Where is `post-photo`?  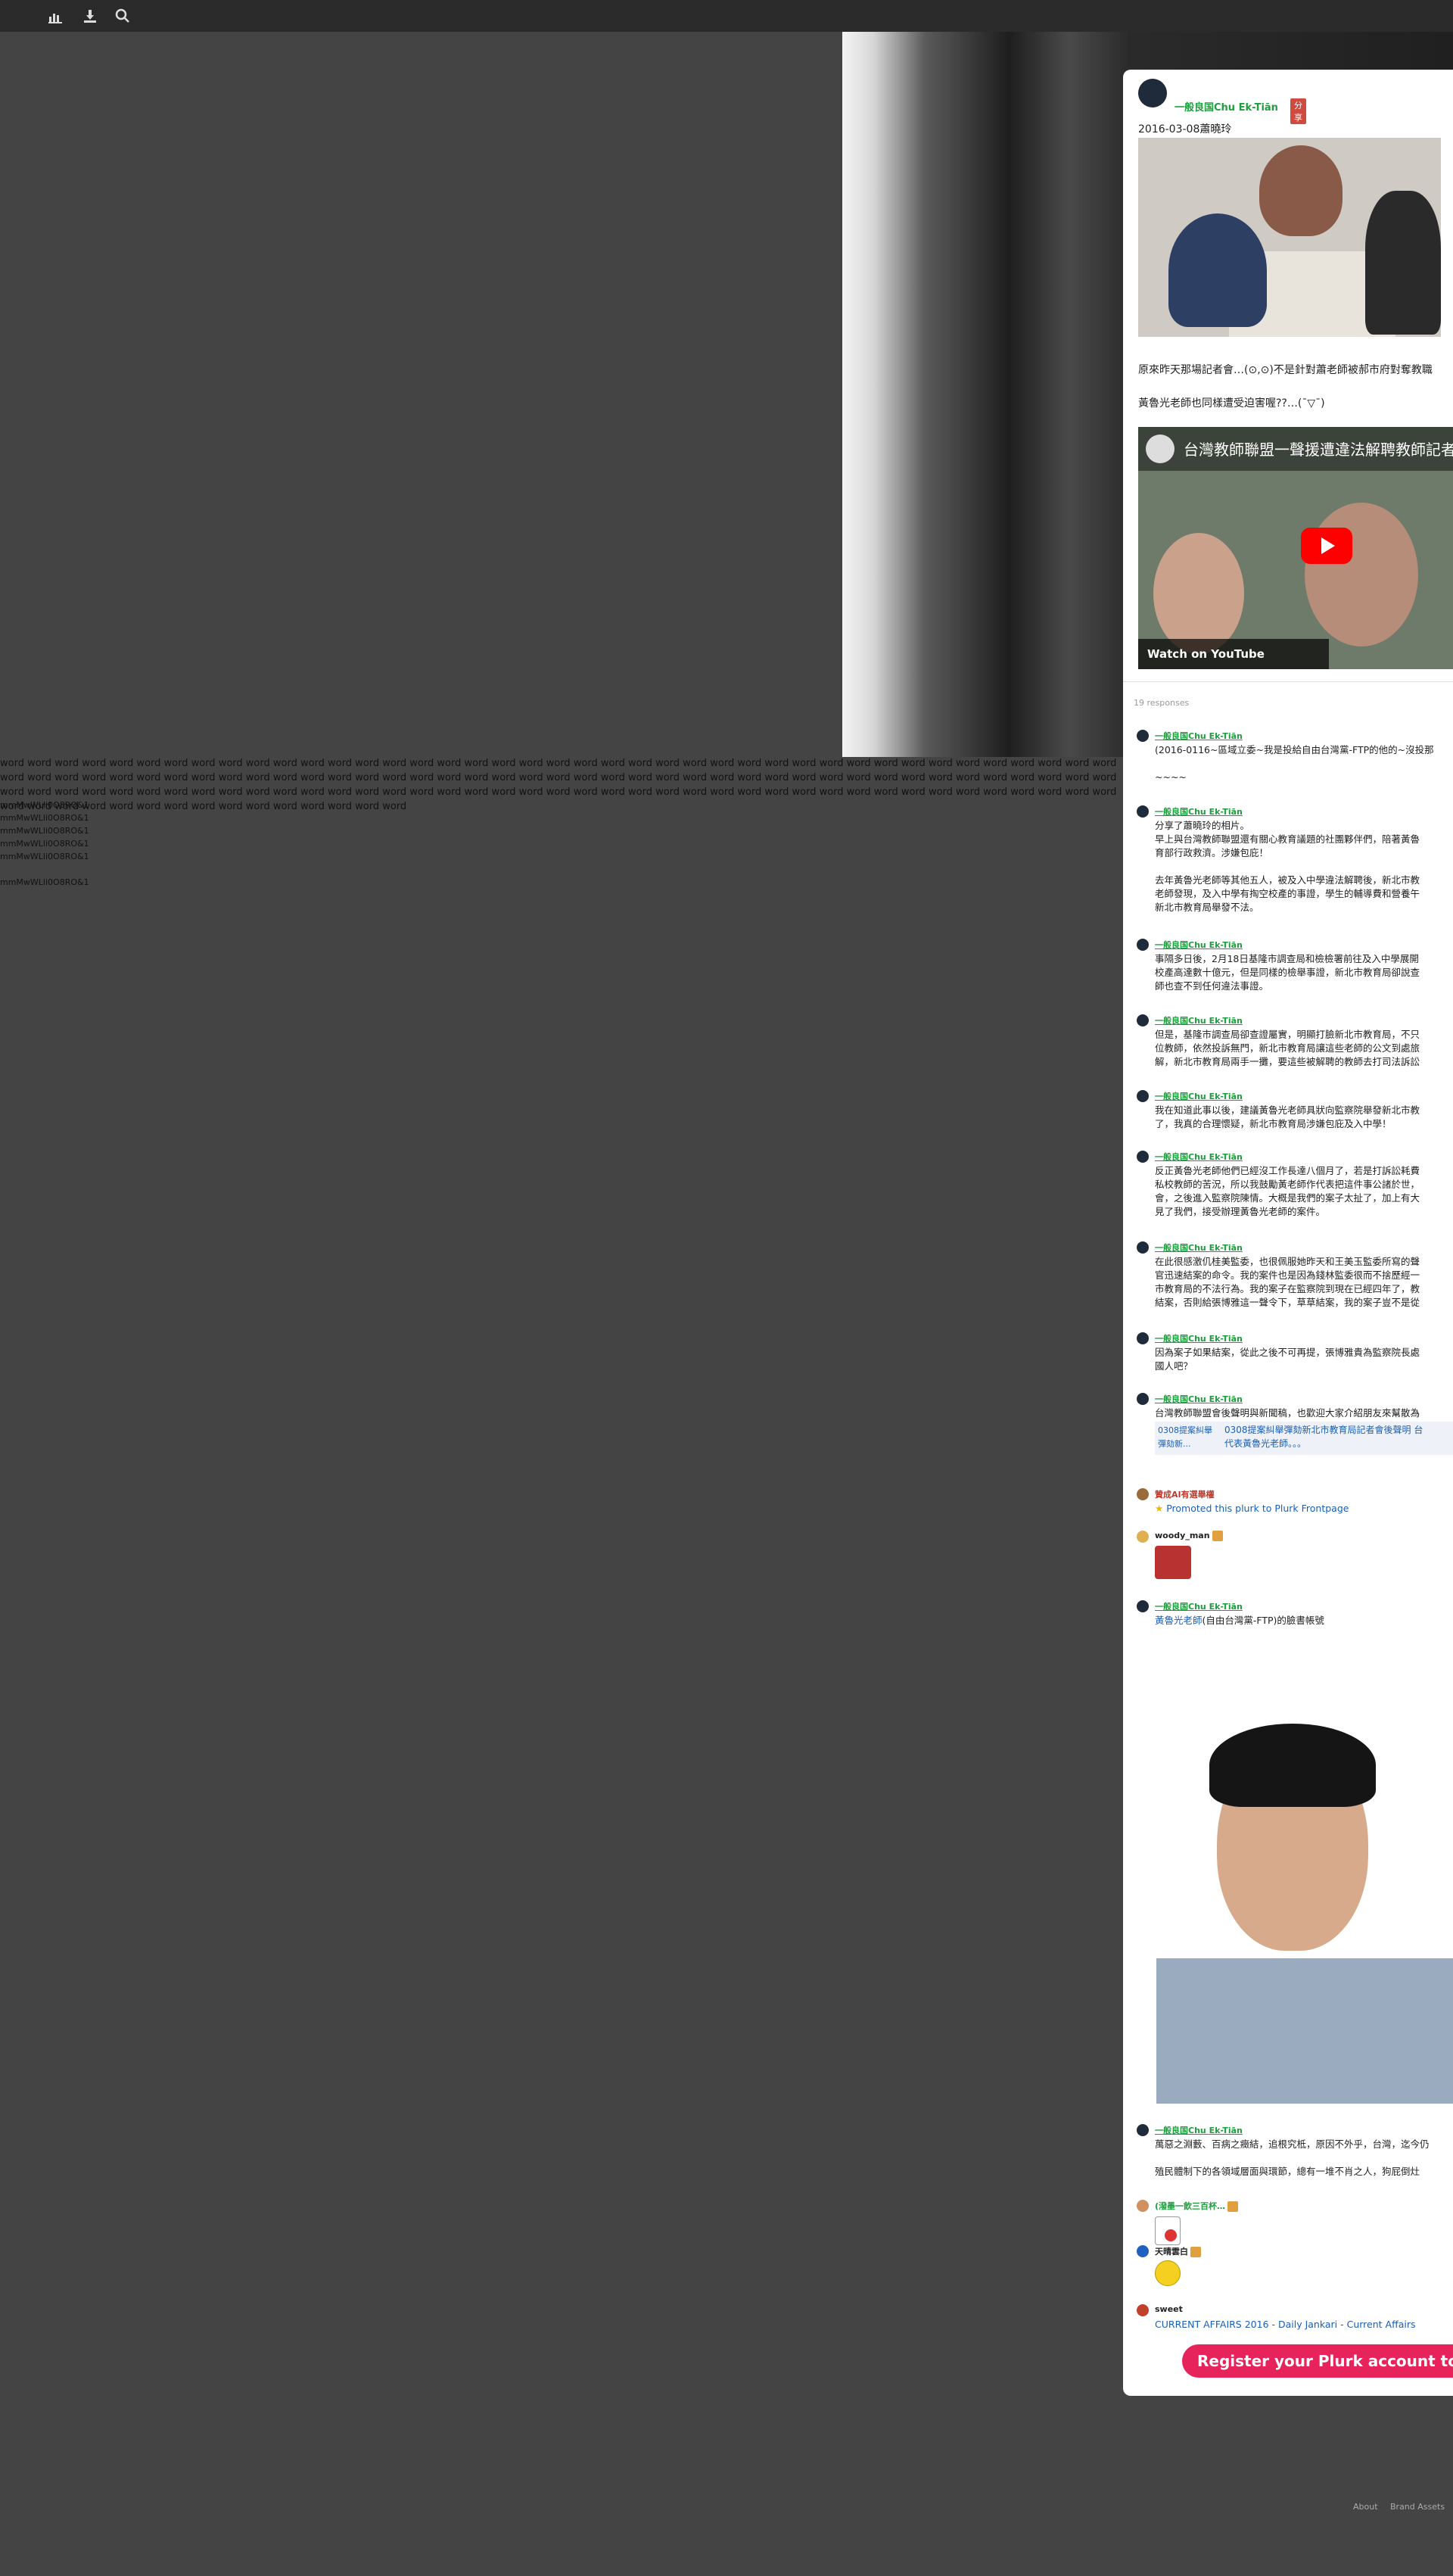
post-photo is located at coordinates (1289, 237).